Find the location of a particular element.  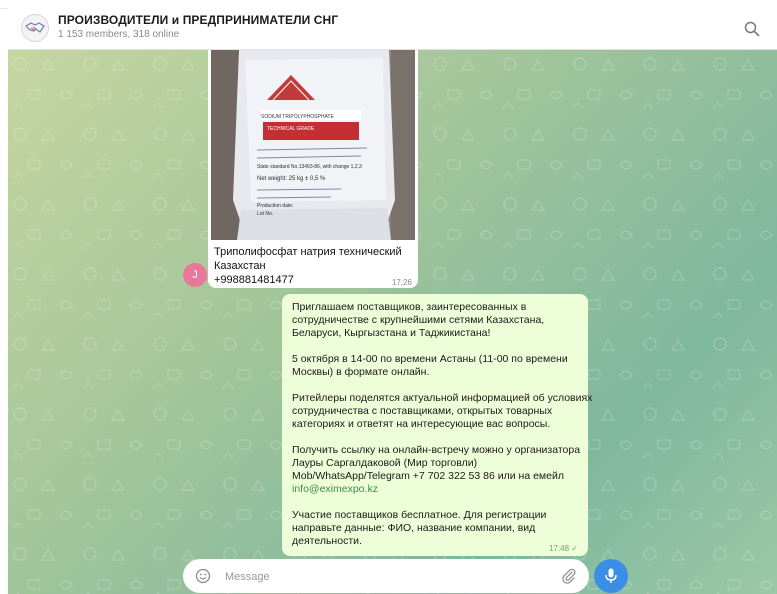

paperclip-icon is located at coordinates (569, 576).